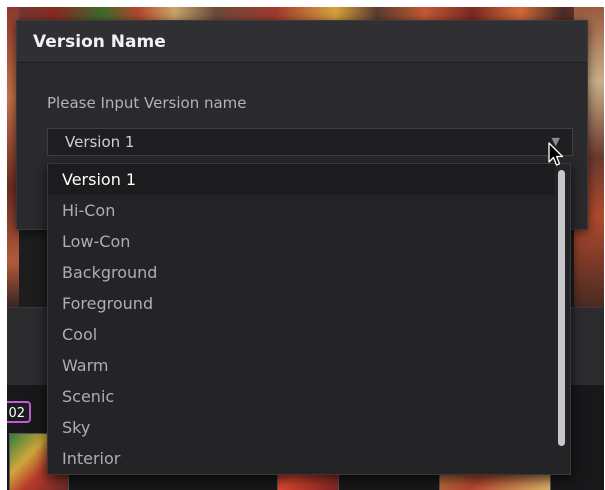  I want to click on dropdown-item-background: Background, so click(301, 272).